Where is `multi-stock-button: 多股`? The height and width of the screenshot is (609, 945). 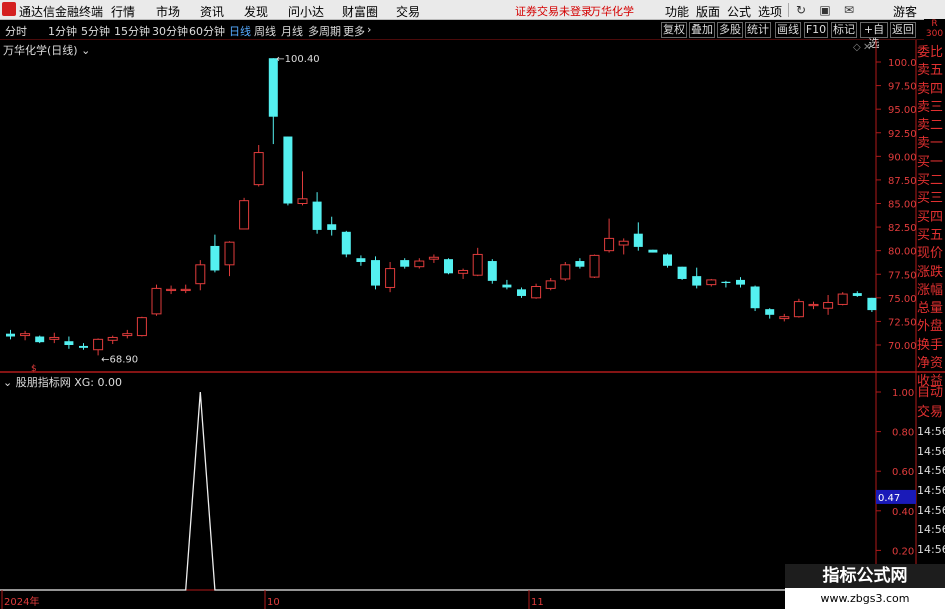
multi-stock-button: 多股 is located at coordinates (730, 30).